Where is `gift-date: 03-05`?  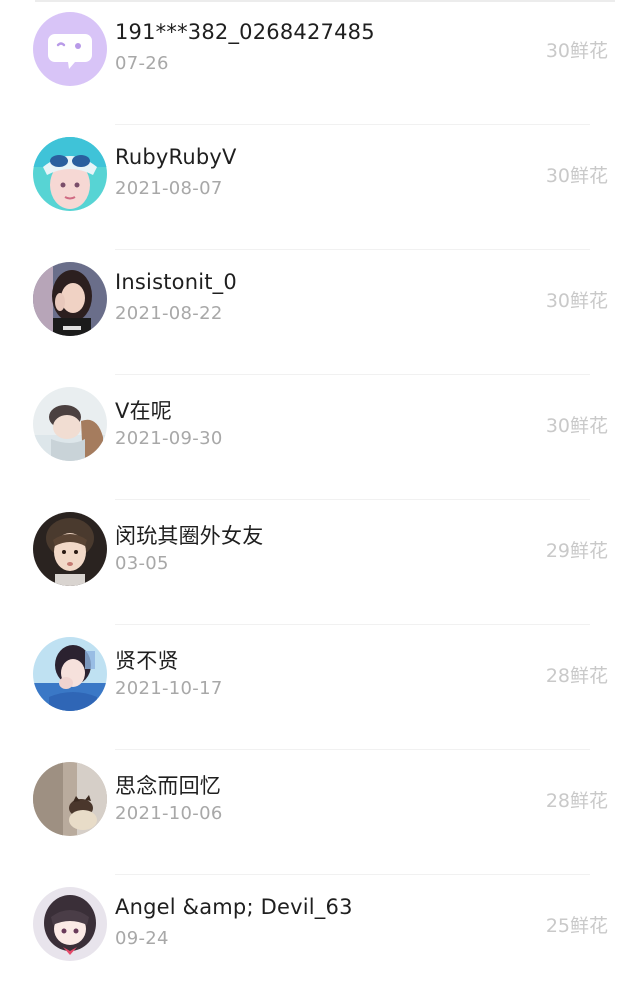
gift-date: 03-05 is located at coordinates (142, 563).